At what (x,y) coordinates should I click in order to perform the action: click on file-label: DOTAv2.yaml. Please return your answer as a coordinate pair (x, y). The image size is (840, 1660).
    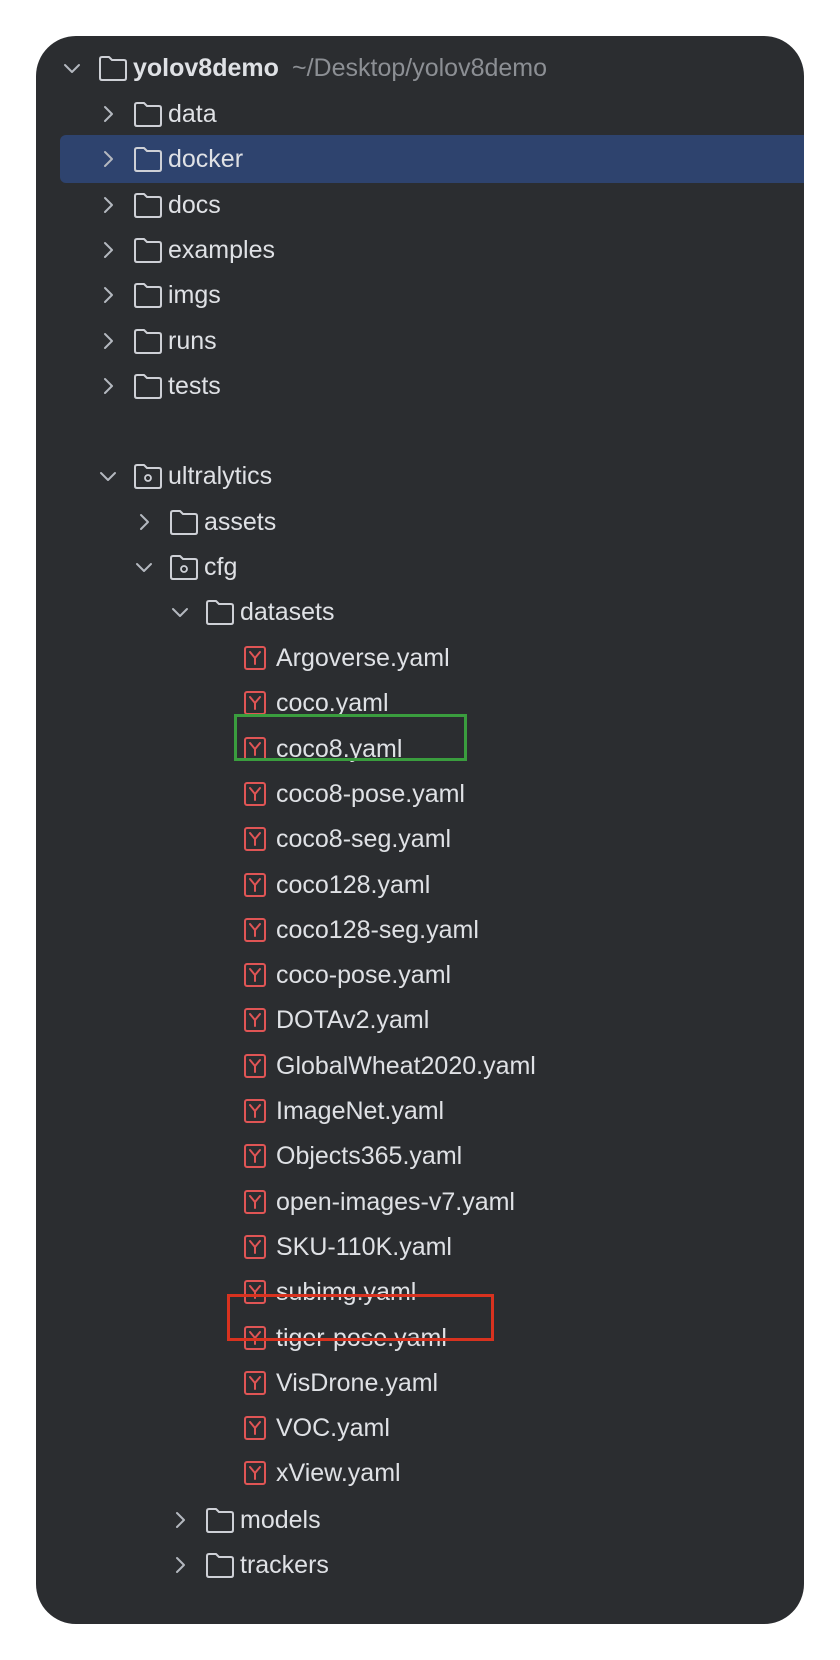
    Looking at the image, I should click on (353, 1020).